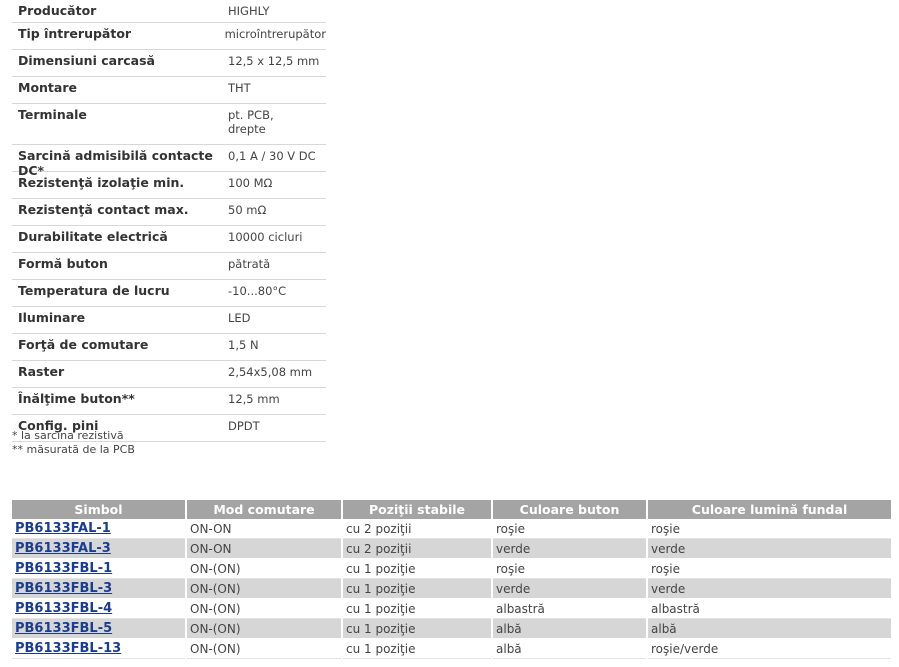  I want to click on spec-value: pt. PCB, drepte, so click(273, 124).